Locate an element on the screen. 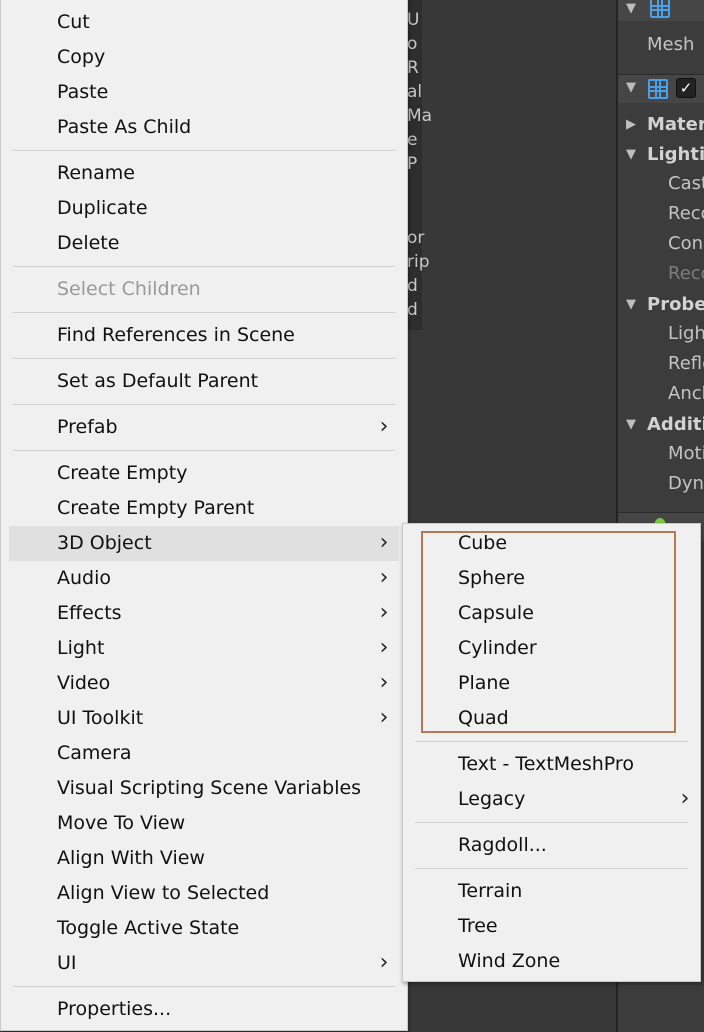 The height and width of the screenshot is (1032, 704). submenu-item-cylinder: Cylinder is located at coordinates (550, 648).